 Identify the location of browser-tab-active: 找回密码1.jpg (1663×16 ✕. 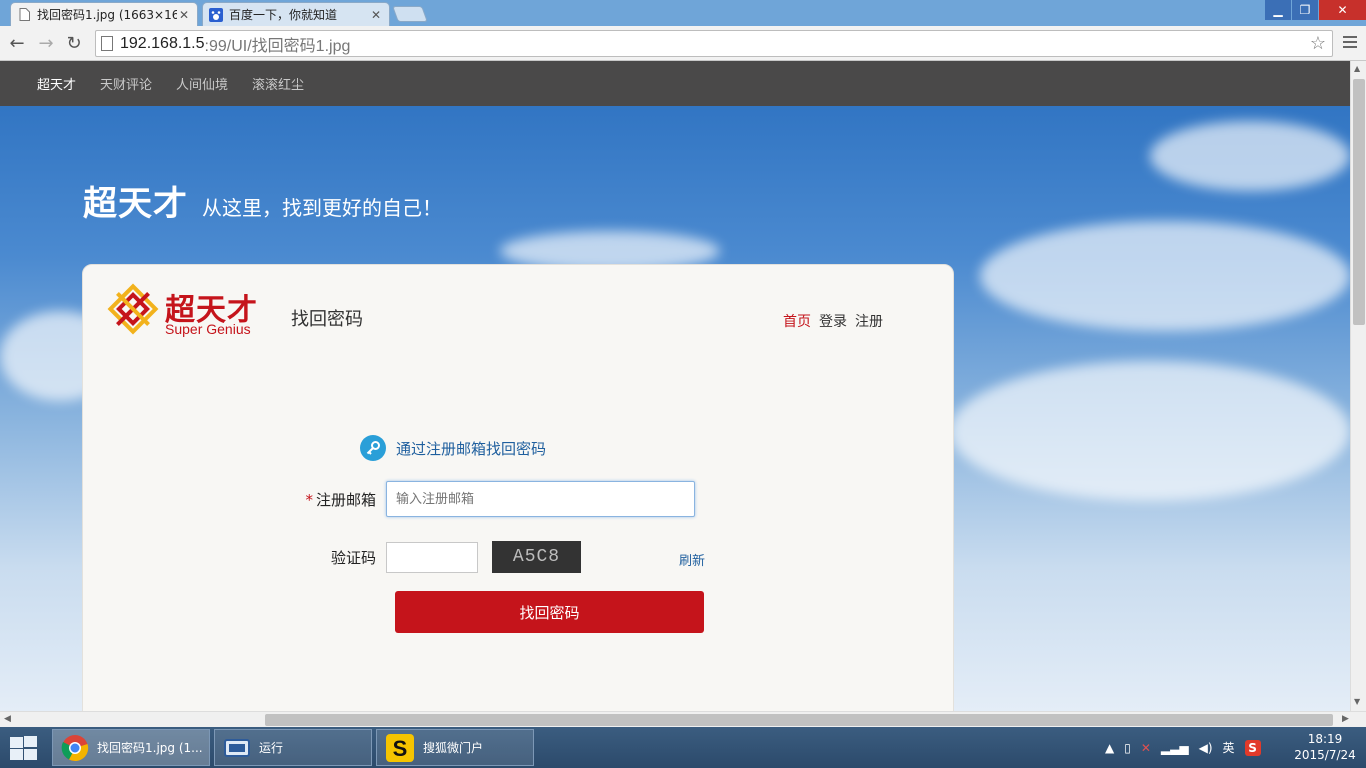
(104, 14).